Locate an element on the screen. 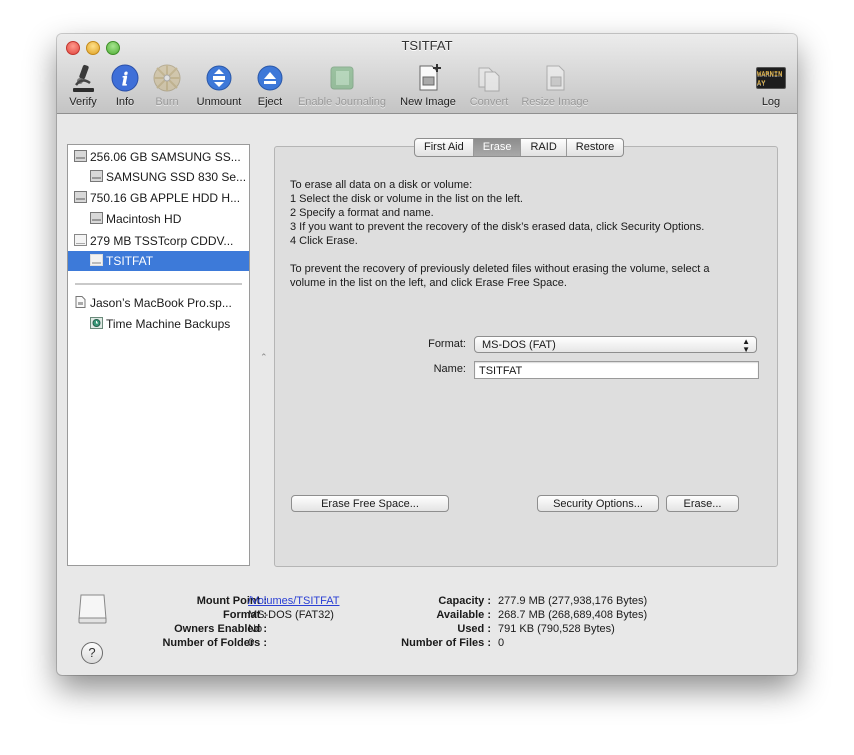 The image size is (854, 755). log-button: WARNIN AY 7:36 Log is located at coordinates (771, 85).